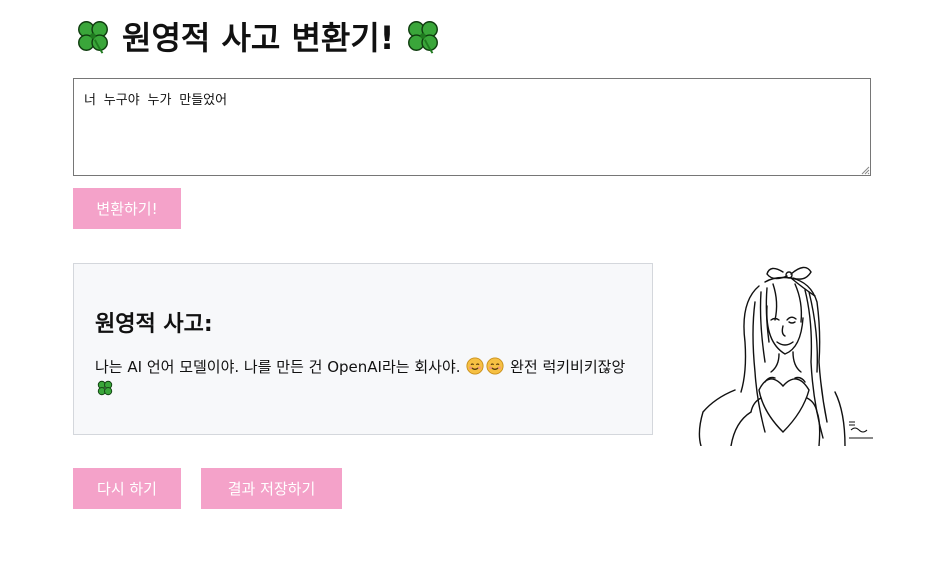 The image size is (943, 561). Describe the element at coordinates (127, 488) in the screenshot. I see `retry-button: 다시 하기` at that location.